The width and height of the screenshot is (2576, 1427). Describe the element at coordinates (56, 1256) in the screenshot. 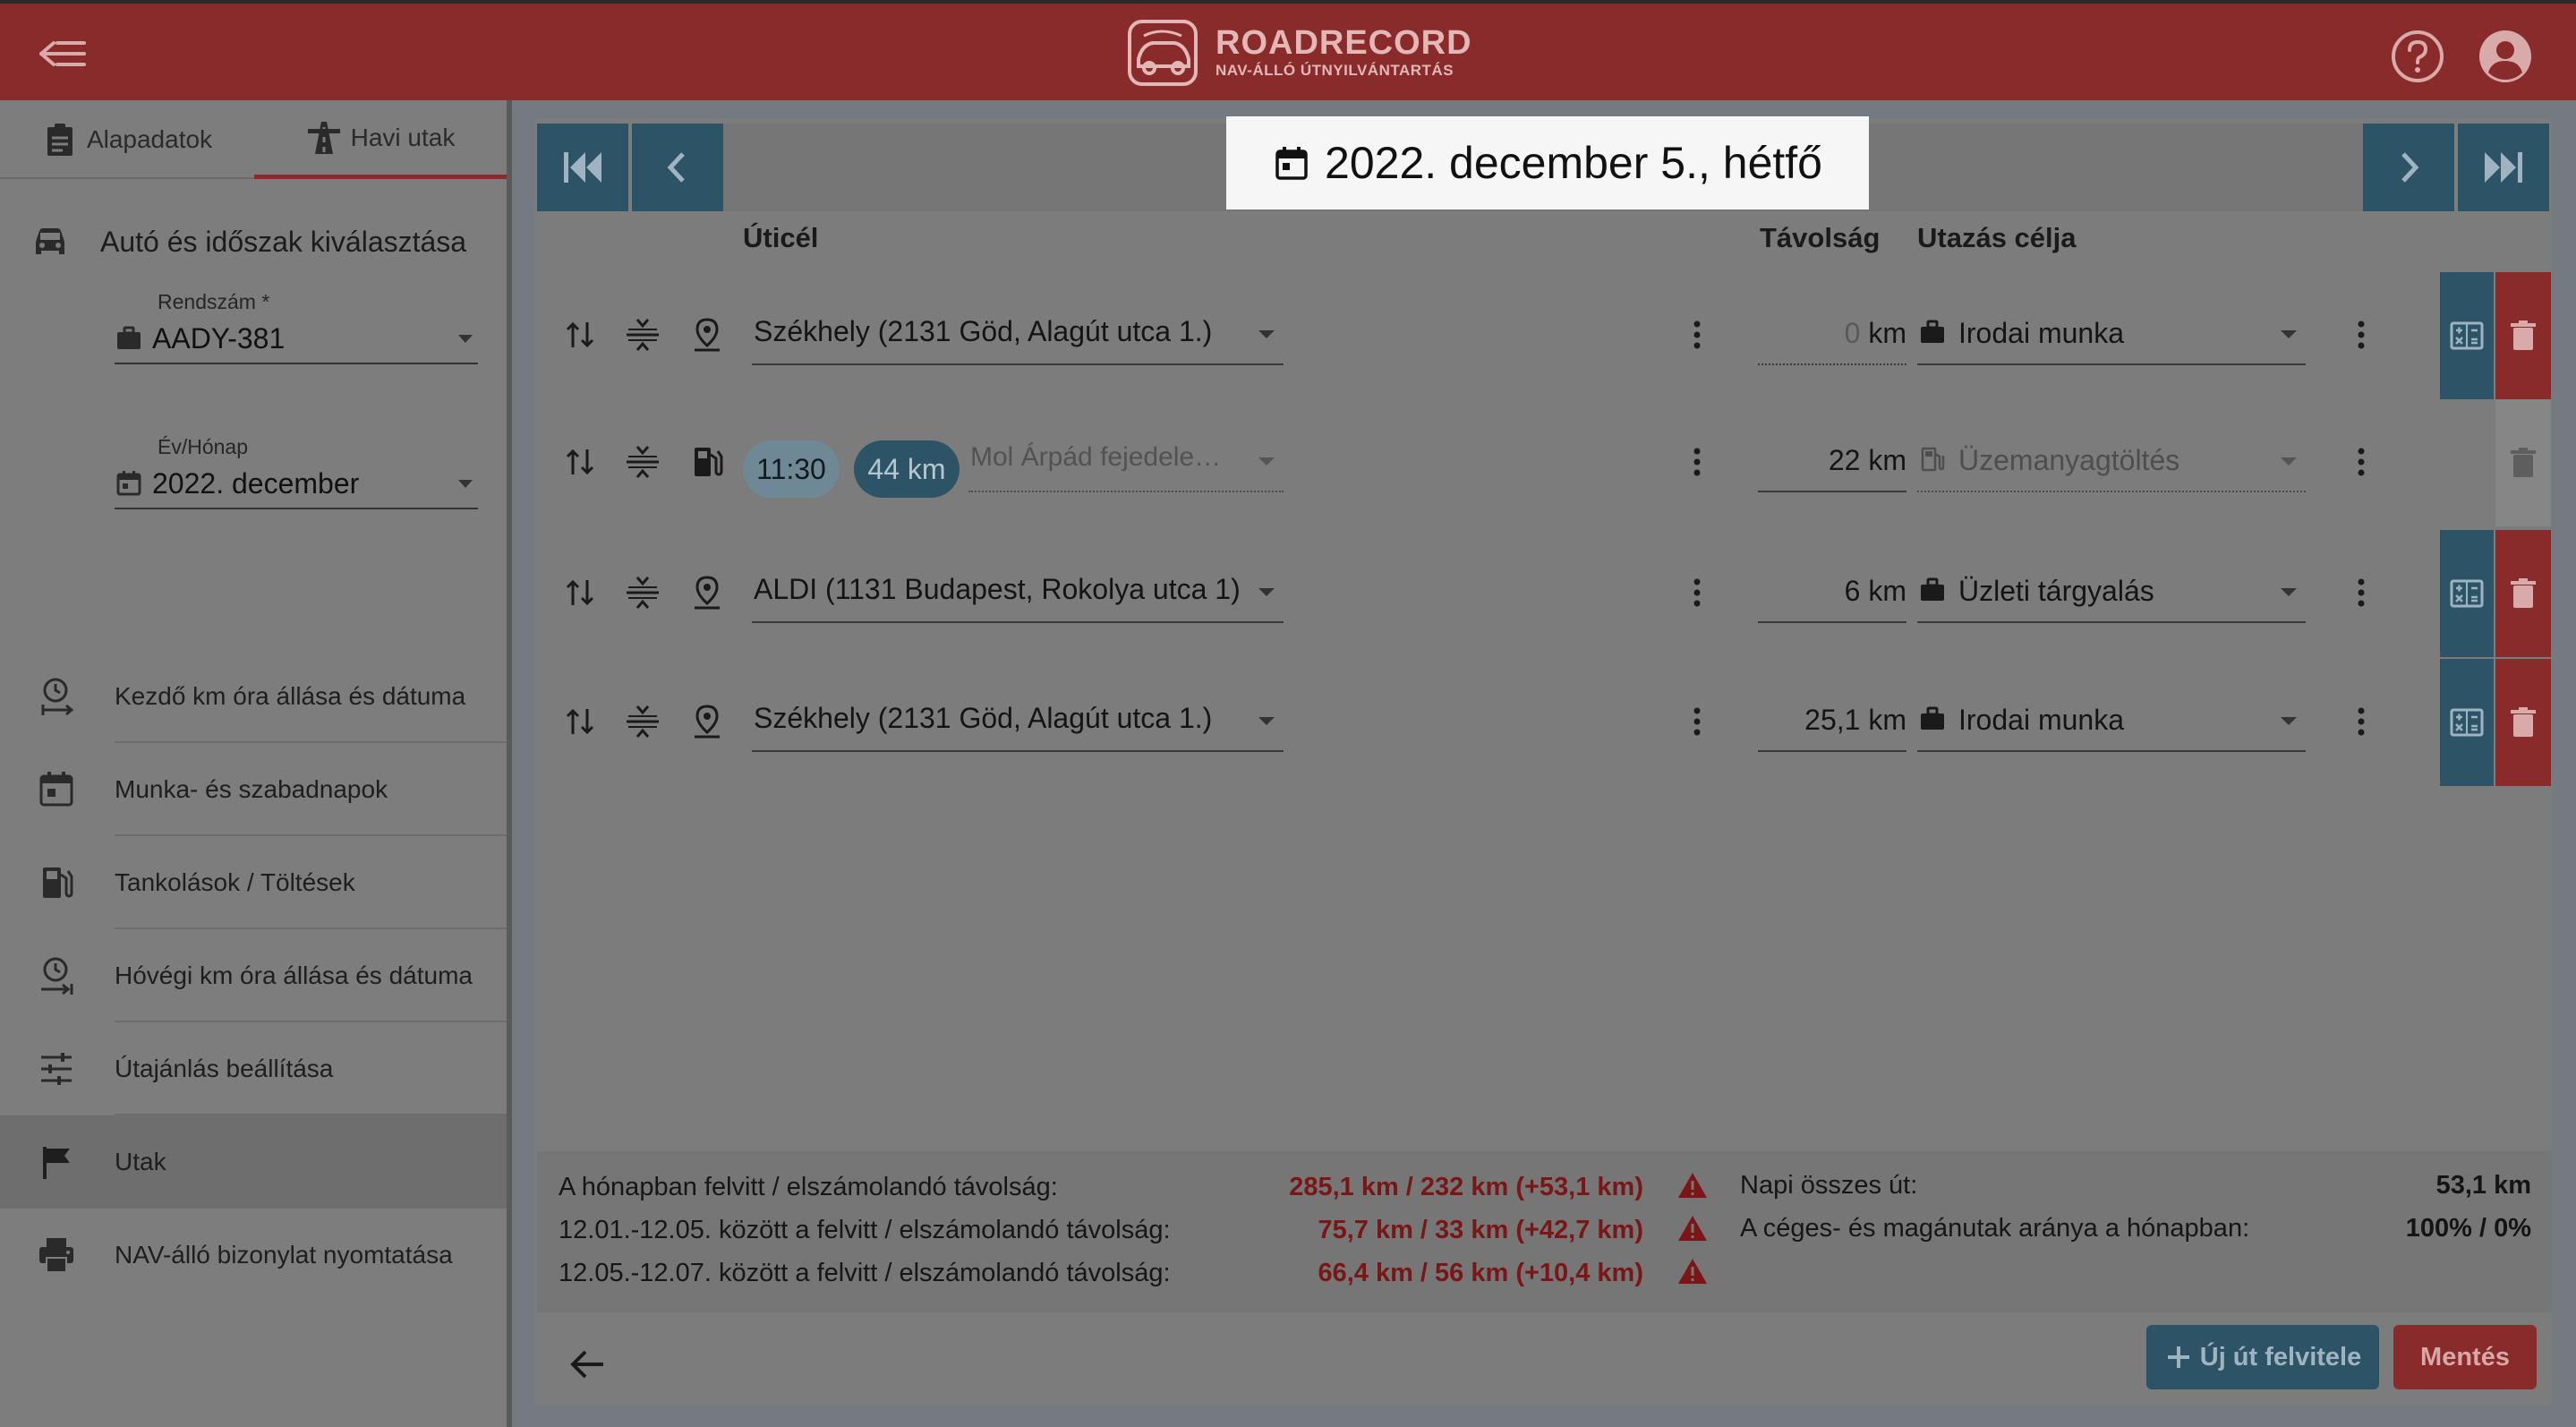

I see `printer-icon` at that location.